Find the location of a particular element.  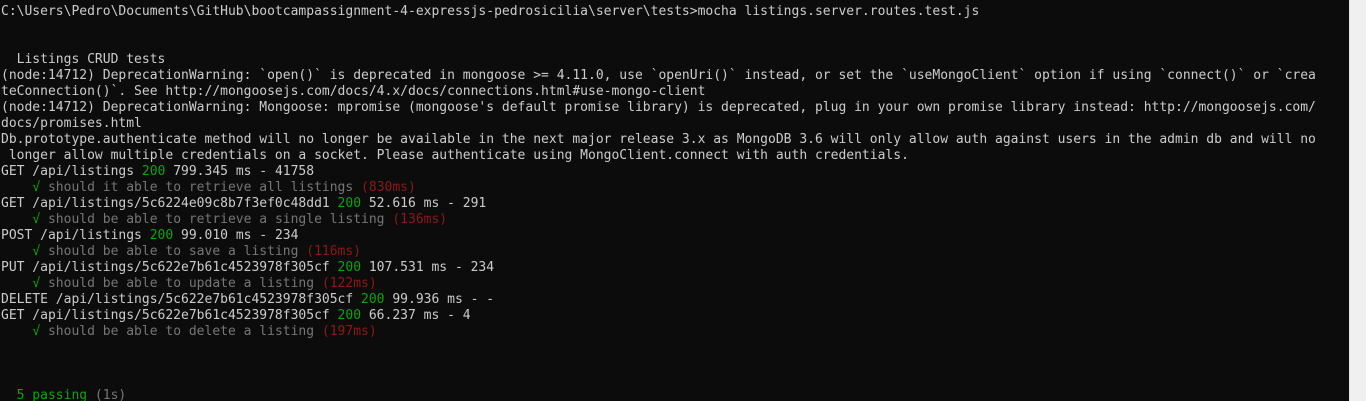

test-name: should be able to update a listing is located at coordinates (181, 283).